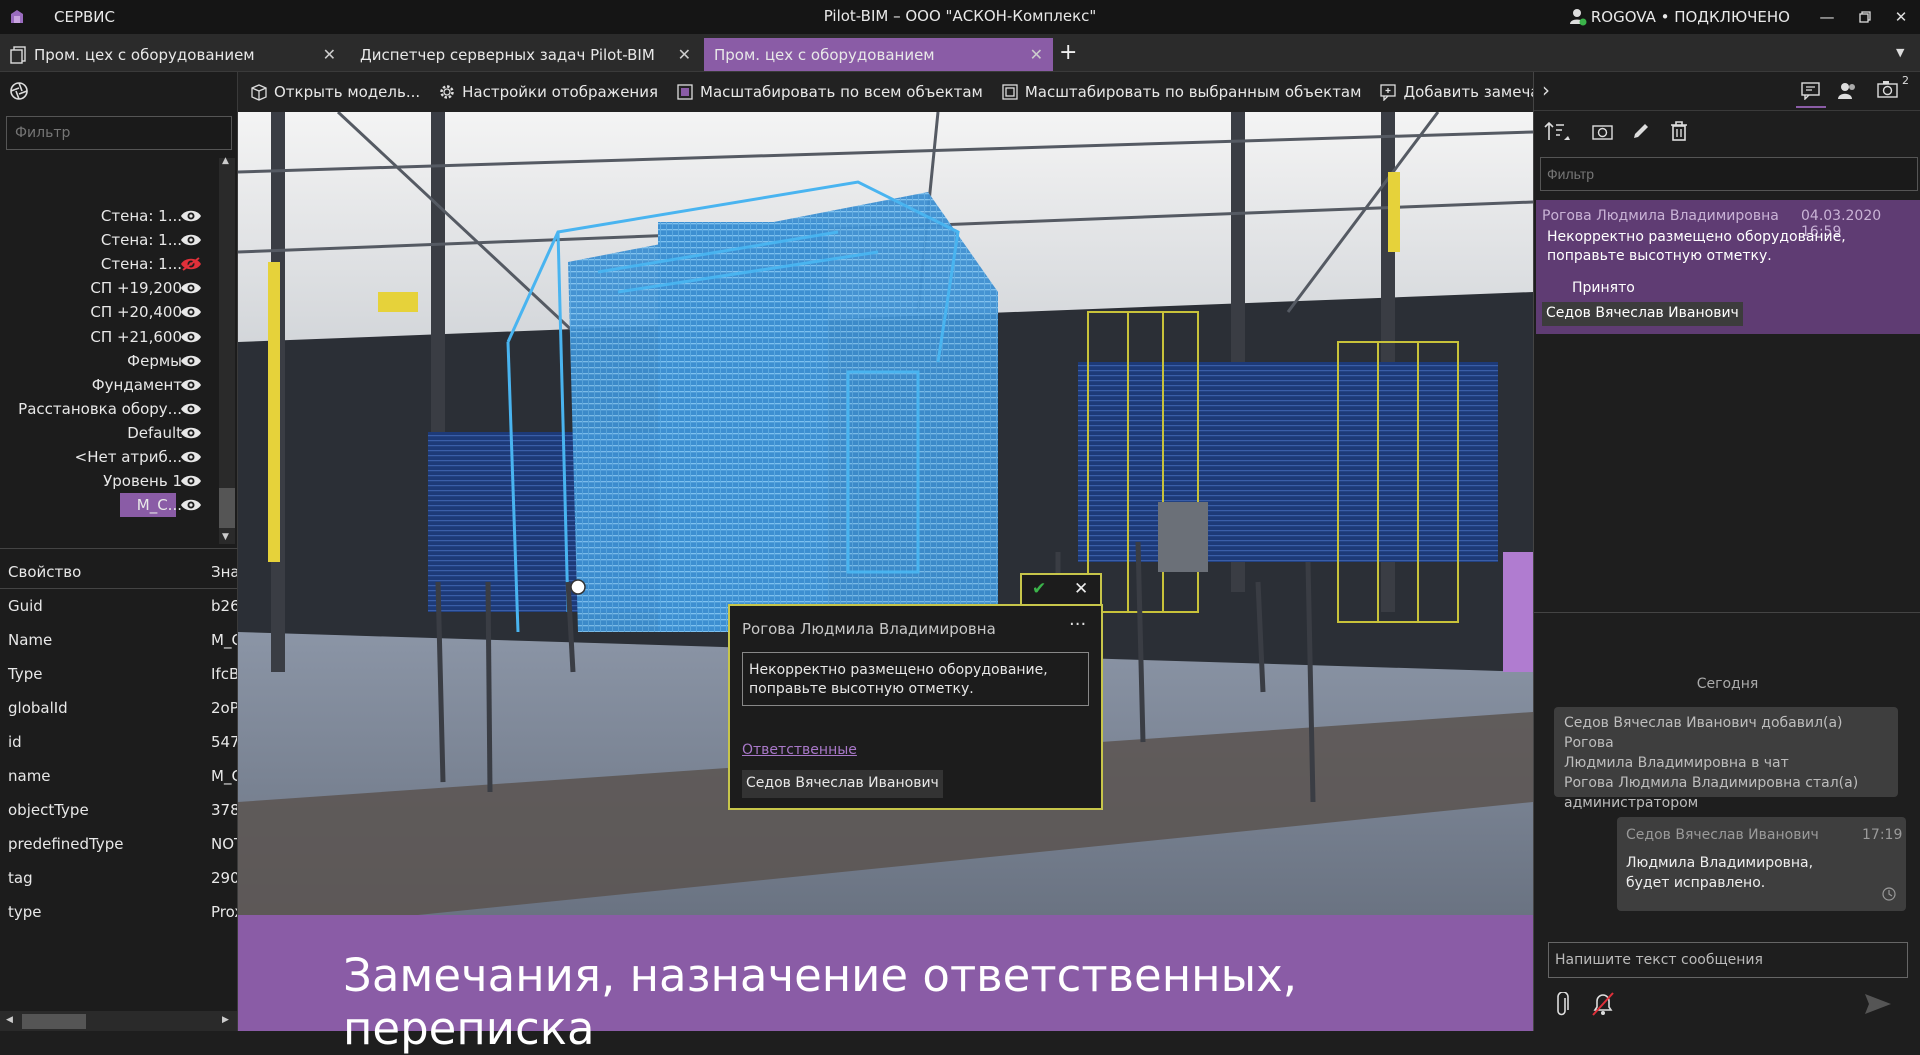 The width and height of the screenshot is (1920, 1055). I want to click on delete-trash-icon, so click(1679, 131).